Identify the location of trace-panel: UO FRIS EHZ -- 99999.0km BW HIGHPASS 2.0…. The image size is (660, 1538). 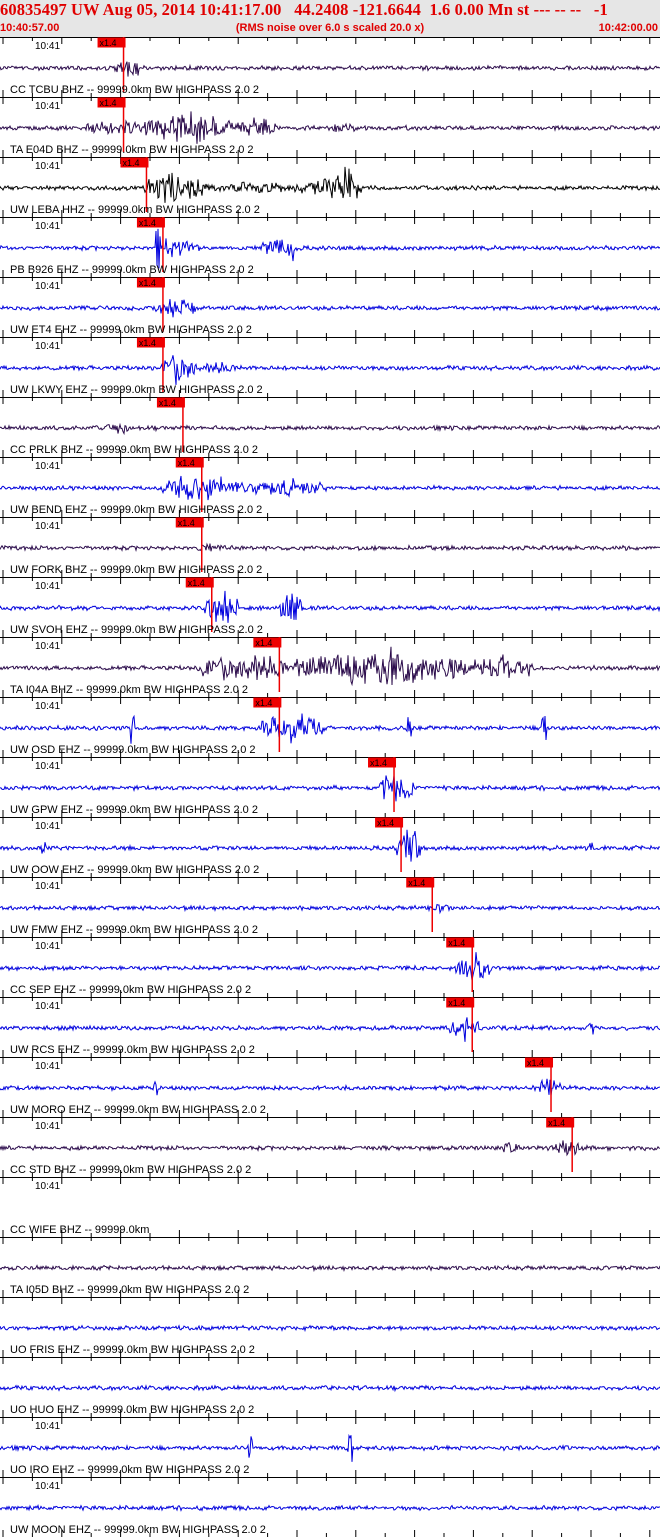
(330, 1327).